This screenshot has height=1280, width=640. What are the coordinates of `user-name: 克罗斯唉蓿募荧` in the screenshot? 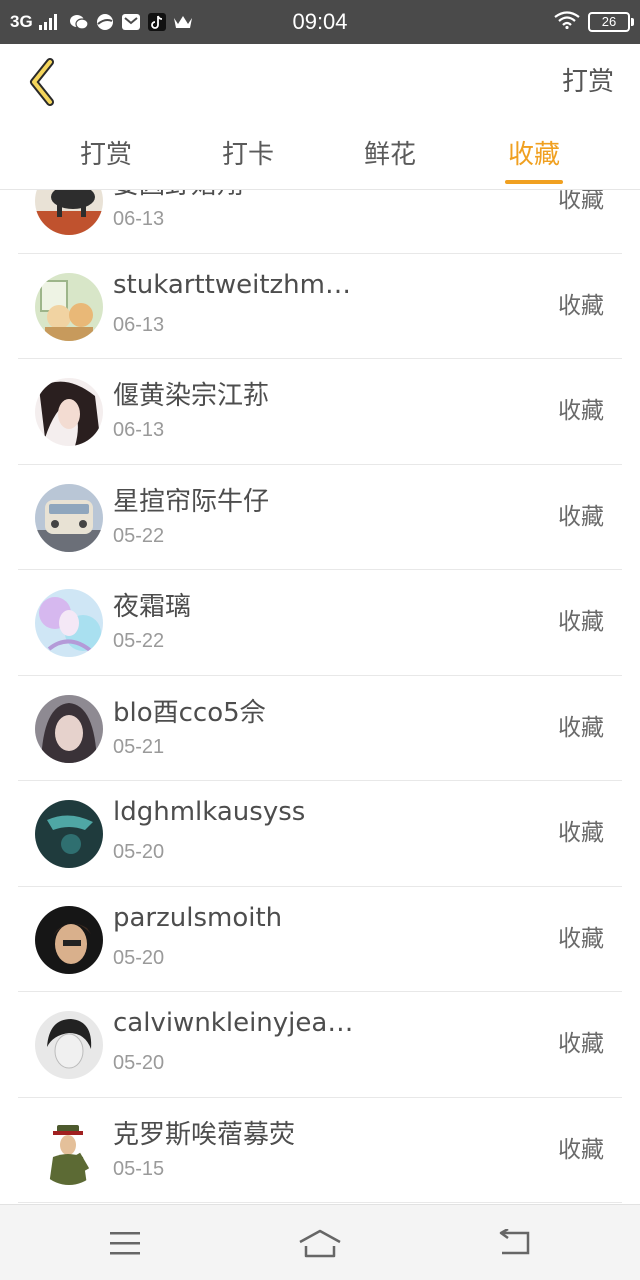 It's located at (204, 1134).